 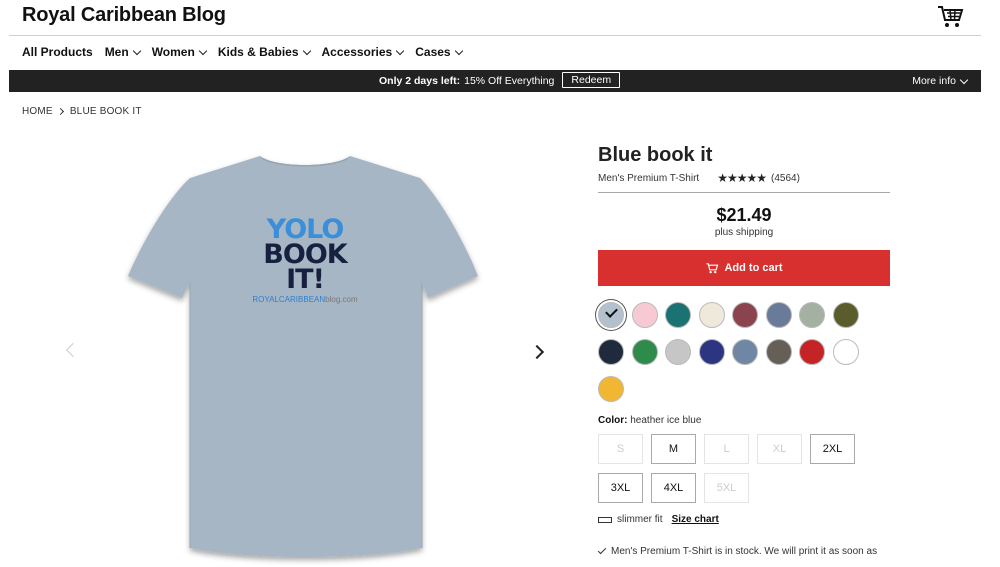 What do you see at coordinates (726, 488) in the screenshot?
I see `size-option: 5XL` at bounding box center [726, 488].